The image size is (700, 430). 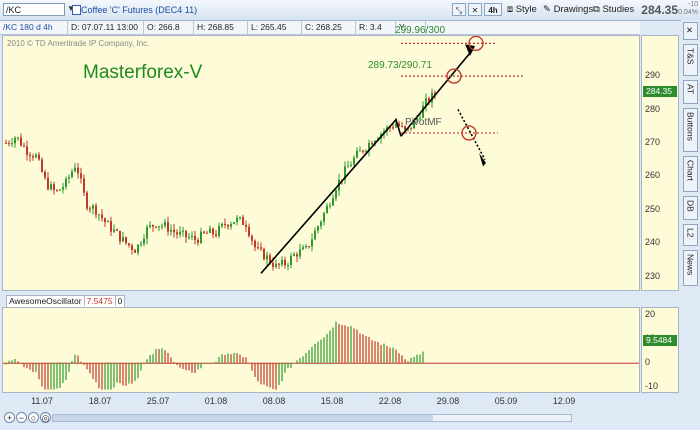 What do you see at coordinates (99, 301) in the screenshot?
I see `osc-value: 7.5475` at bounding box center [99, 301].